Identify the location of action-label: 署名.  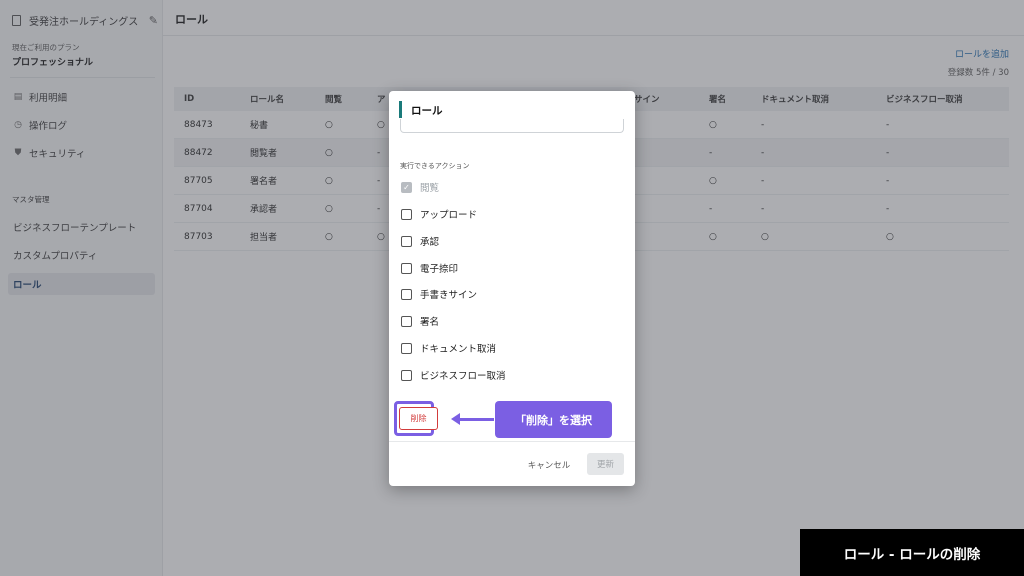
(430, 322).